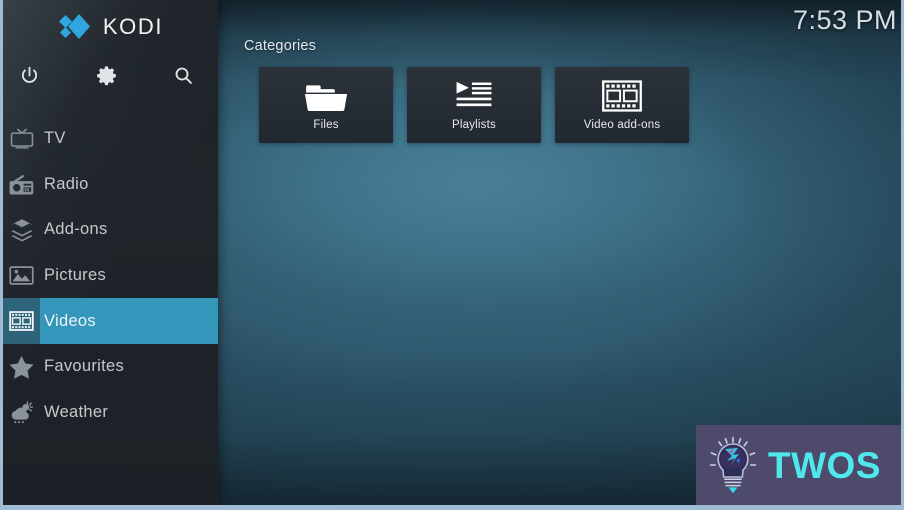  I want to click on star-icon, so click(21, 367).